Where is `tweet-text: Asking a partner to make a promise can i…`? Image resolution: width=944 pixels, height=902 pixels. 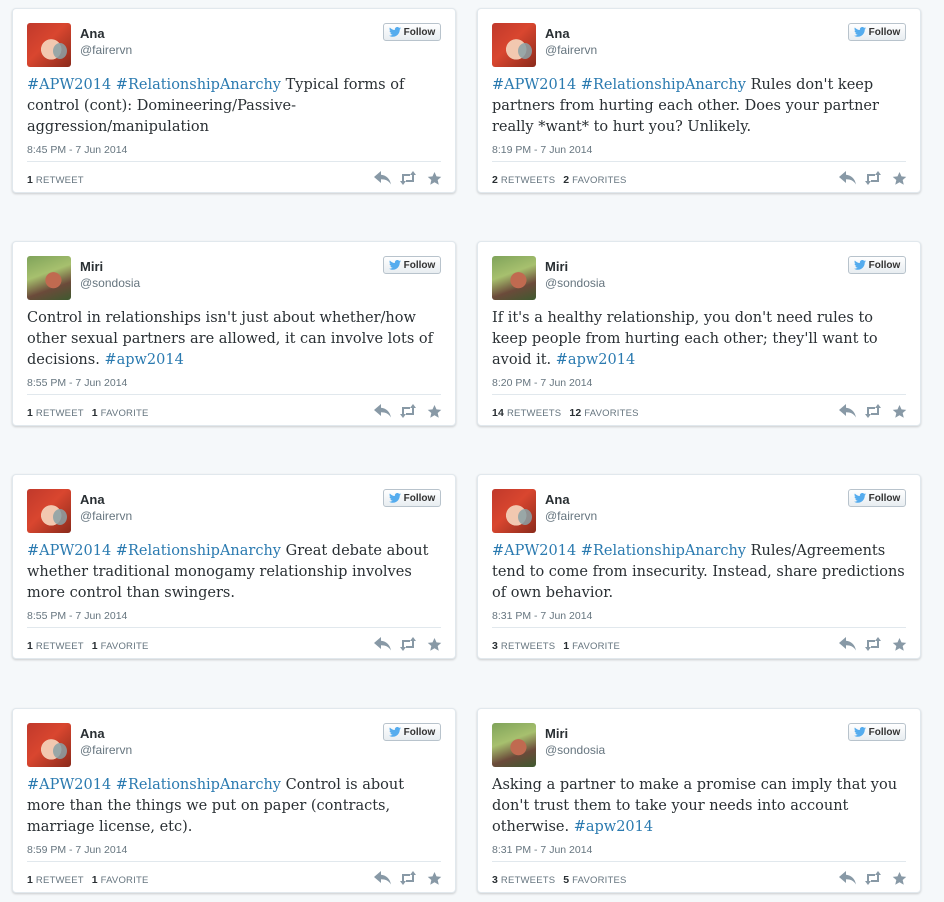 tweet-text: Asking a partner to make a promise can i… is located at coordinates (699, 806).